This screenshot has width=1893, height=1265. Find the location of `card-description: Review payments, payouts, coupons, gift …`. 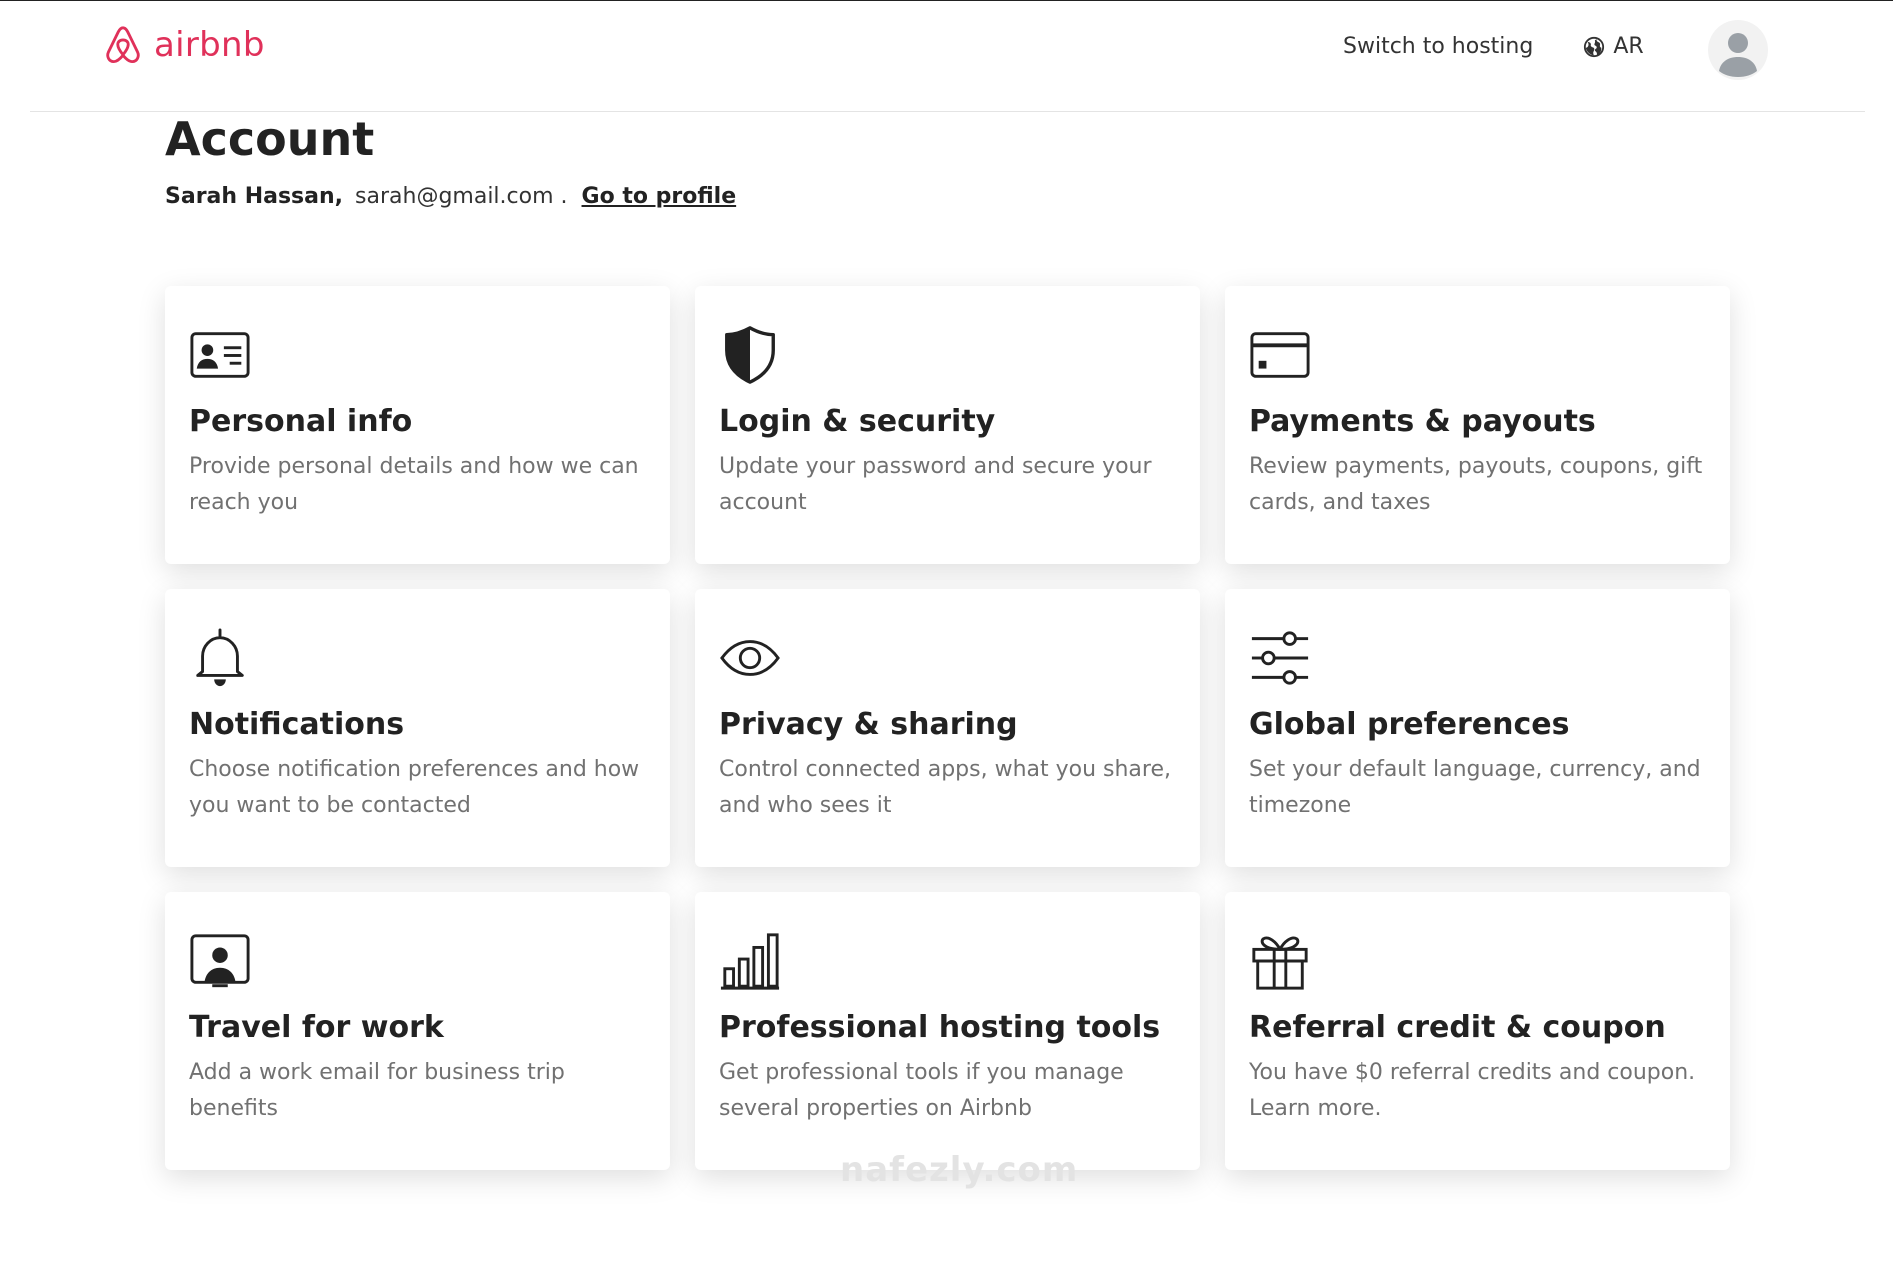

card-description: Review payments, payouts, coupons, gift … is located at coordinates (1476, 484).